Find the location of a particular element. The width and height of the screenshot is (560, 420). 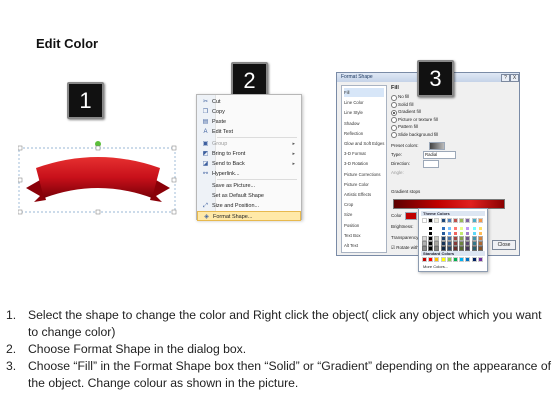

nav-item: Alt Text is located at coordinates (364, 245).